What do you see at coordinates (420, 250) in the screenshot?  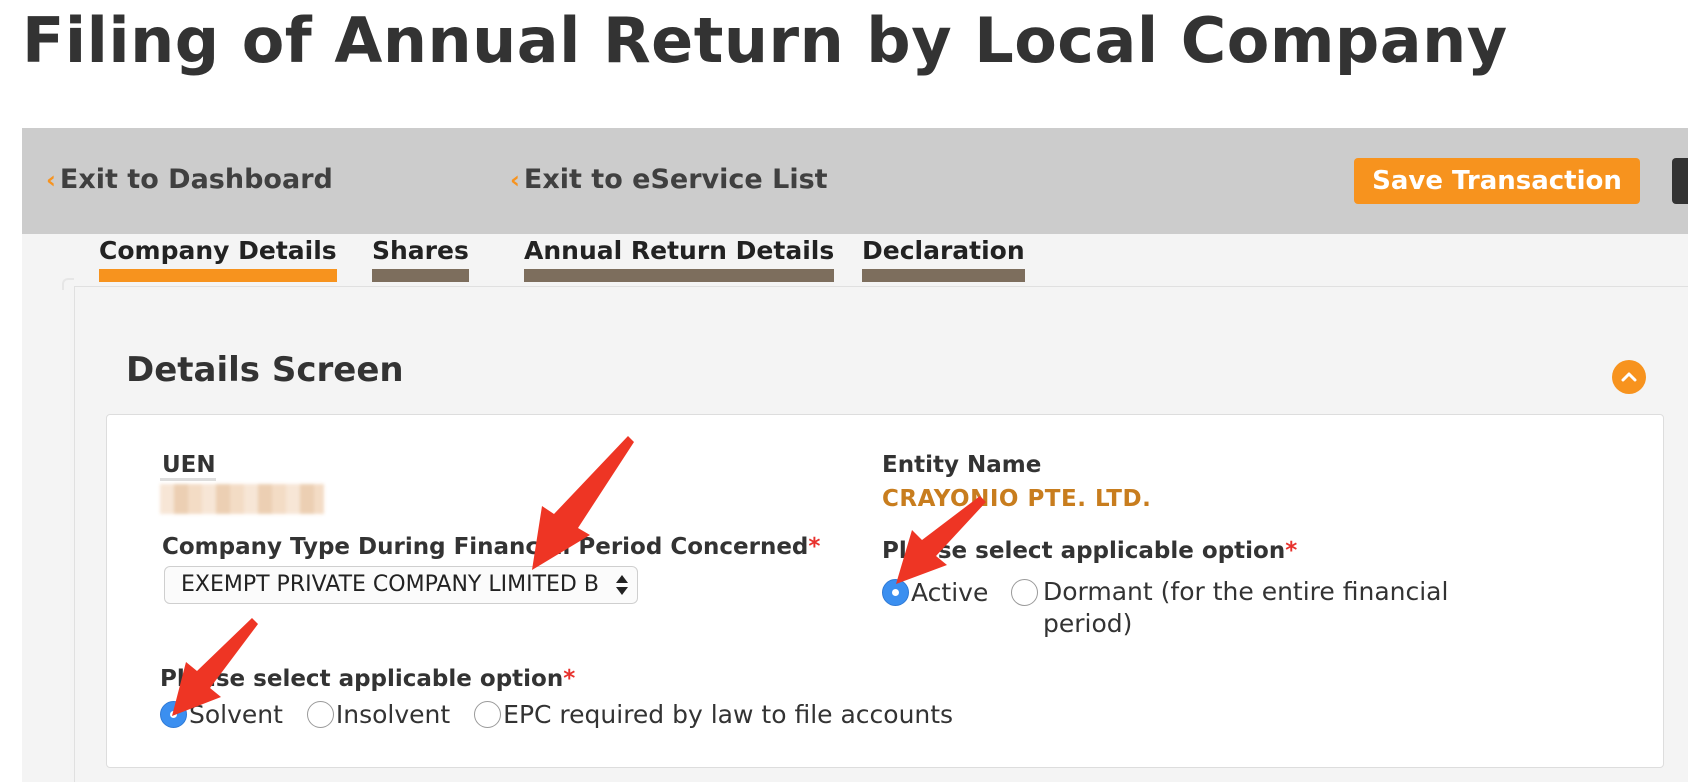 I see `tab-label: Shares` at bounding box center [420, 250].